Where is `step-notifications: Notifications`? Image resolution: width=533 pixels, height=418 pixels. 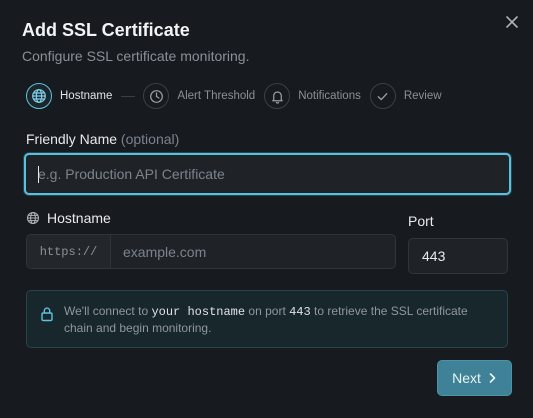
step-notifications: Notifications is located at coordinates (312, 96).